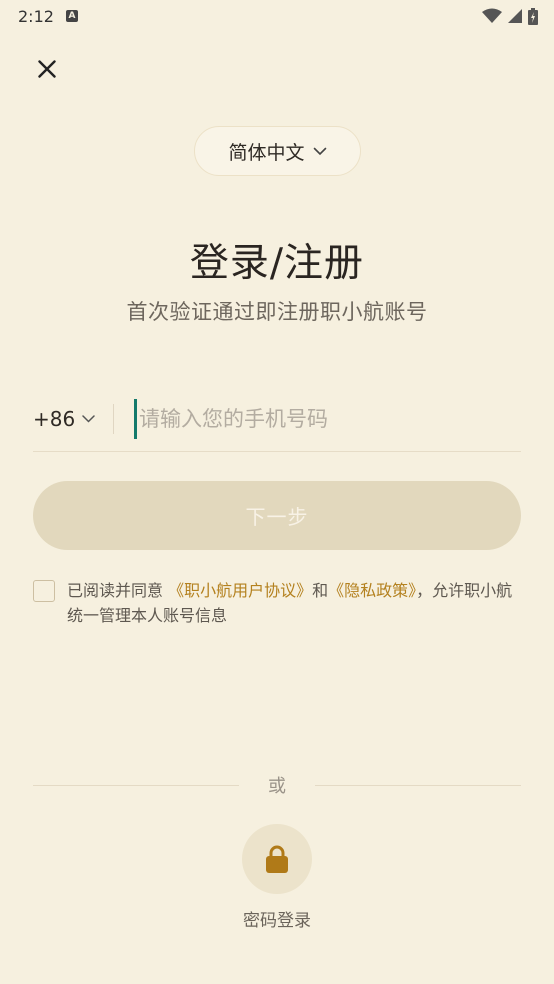 Image resolution: width=554 pixels, height=984 pixels. Describe the element at coordinates (277, 16) in the screenshot. I see `status-bar: 2:12 A` at that location.